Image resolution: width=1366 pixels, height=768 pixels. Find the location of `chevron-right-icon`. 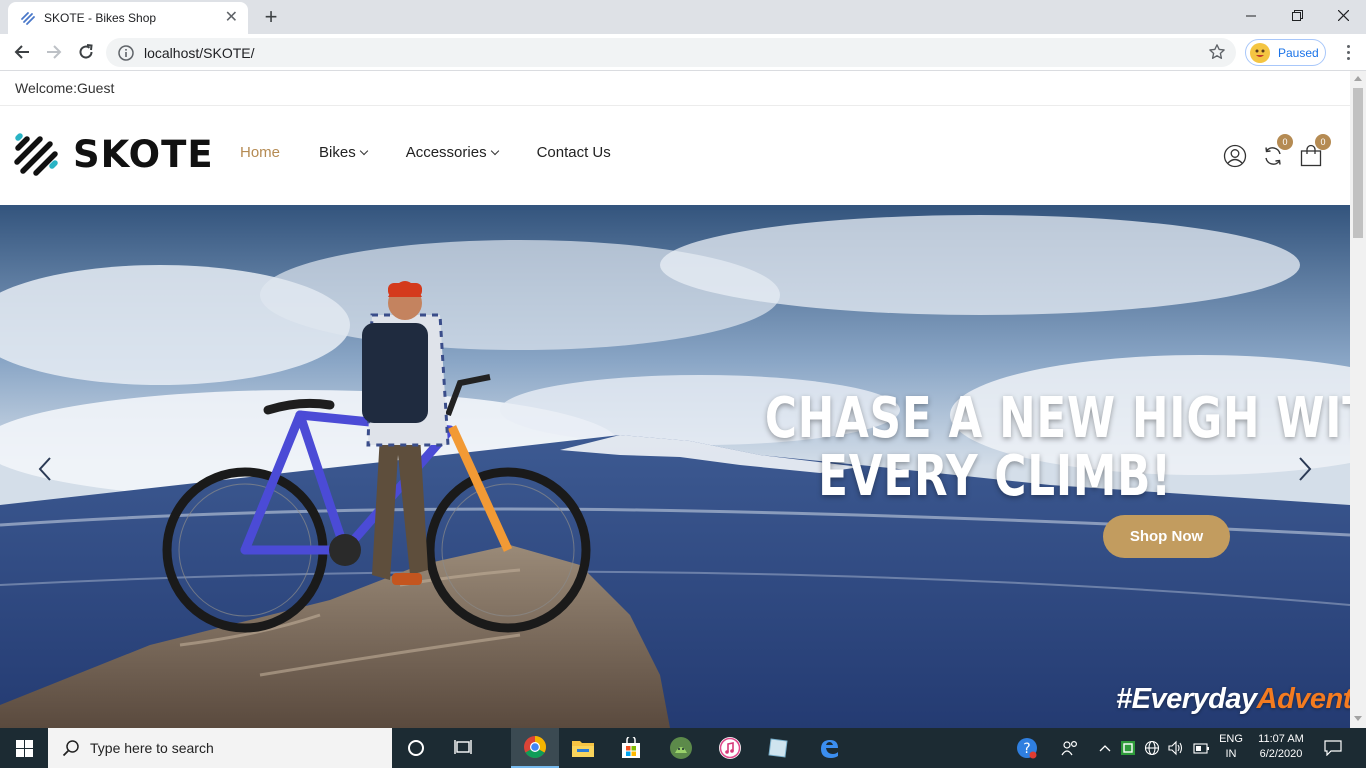

chevron-right-icon is located at coordinates (1305, 469).